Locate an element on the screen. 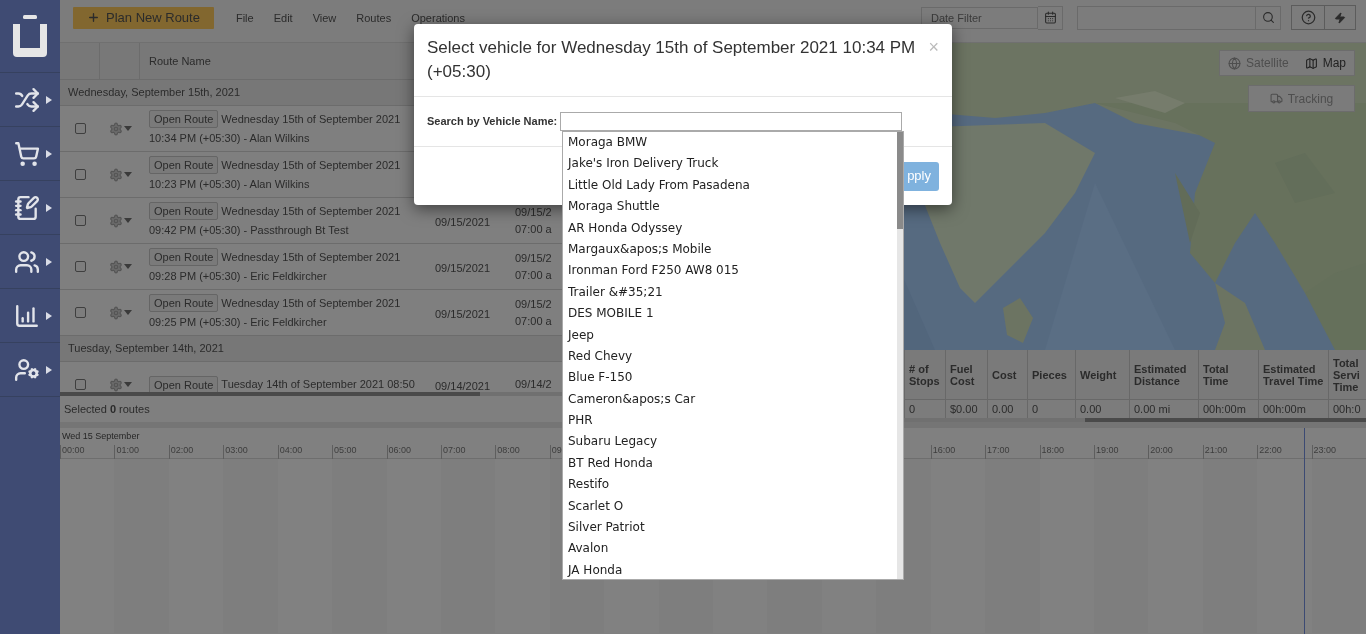 This screenshot has height=634, width=1366. table-cell-text: 09/14/2 is located at coordinates (534, 384).